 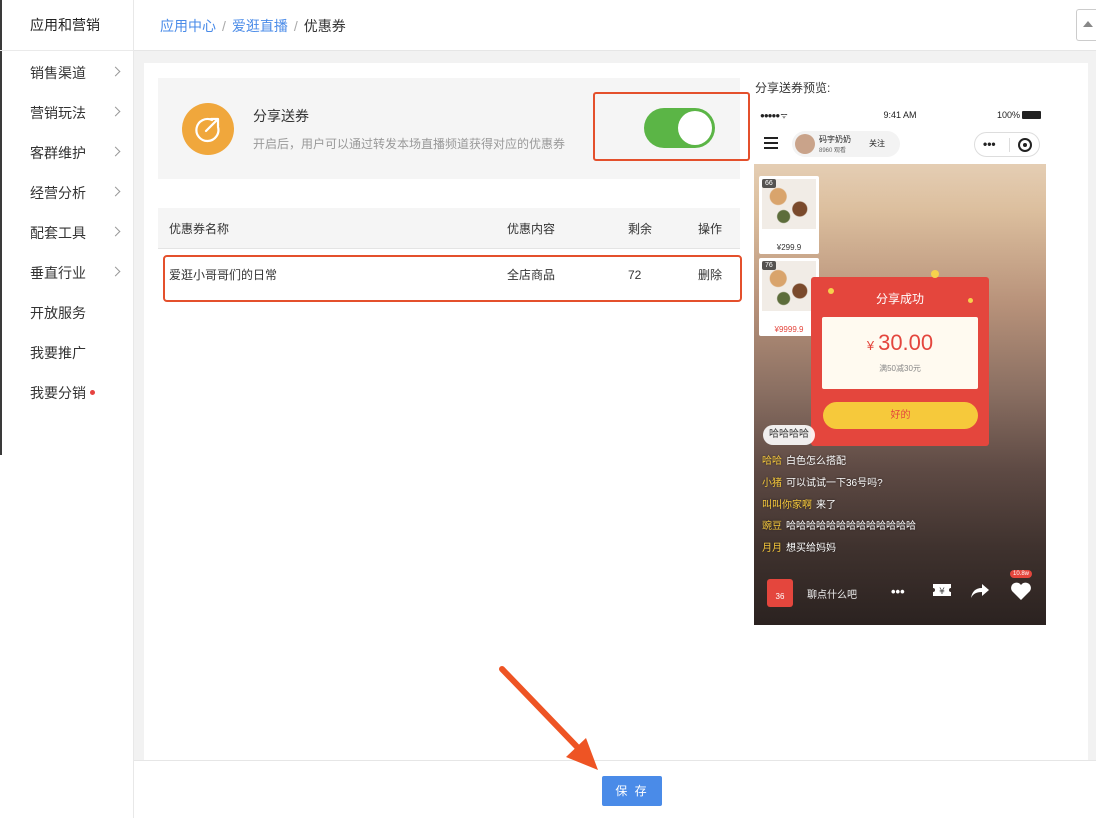 I want to click on toggle-knob, so click(x=695, y=128).